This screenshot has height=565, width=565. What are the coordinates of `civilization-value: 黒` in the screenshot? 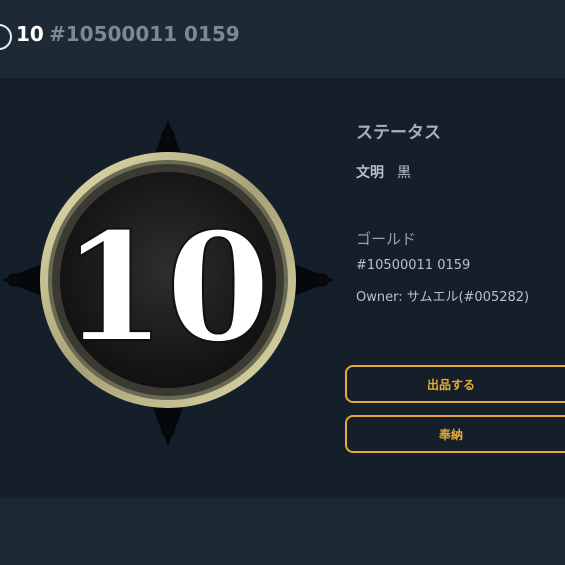 It's located at (404, 173).